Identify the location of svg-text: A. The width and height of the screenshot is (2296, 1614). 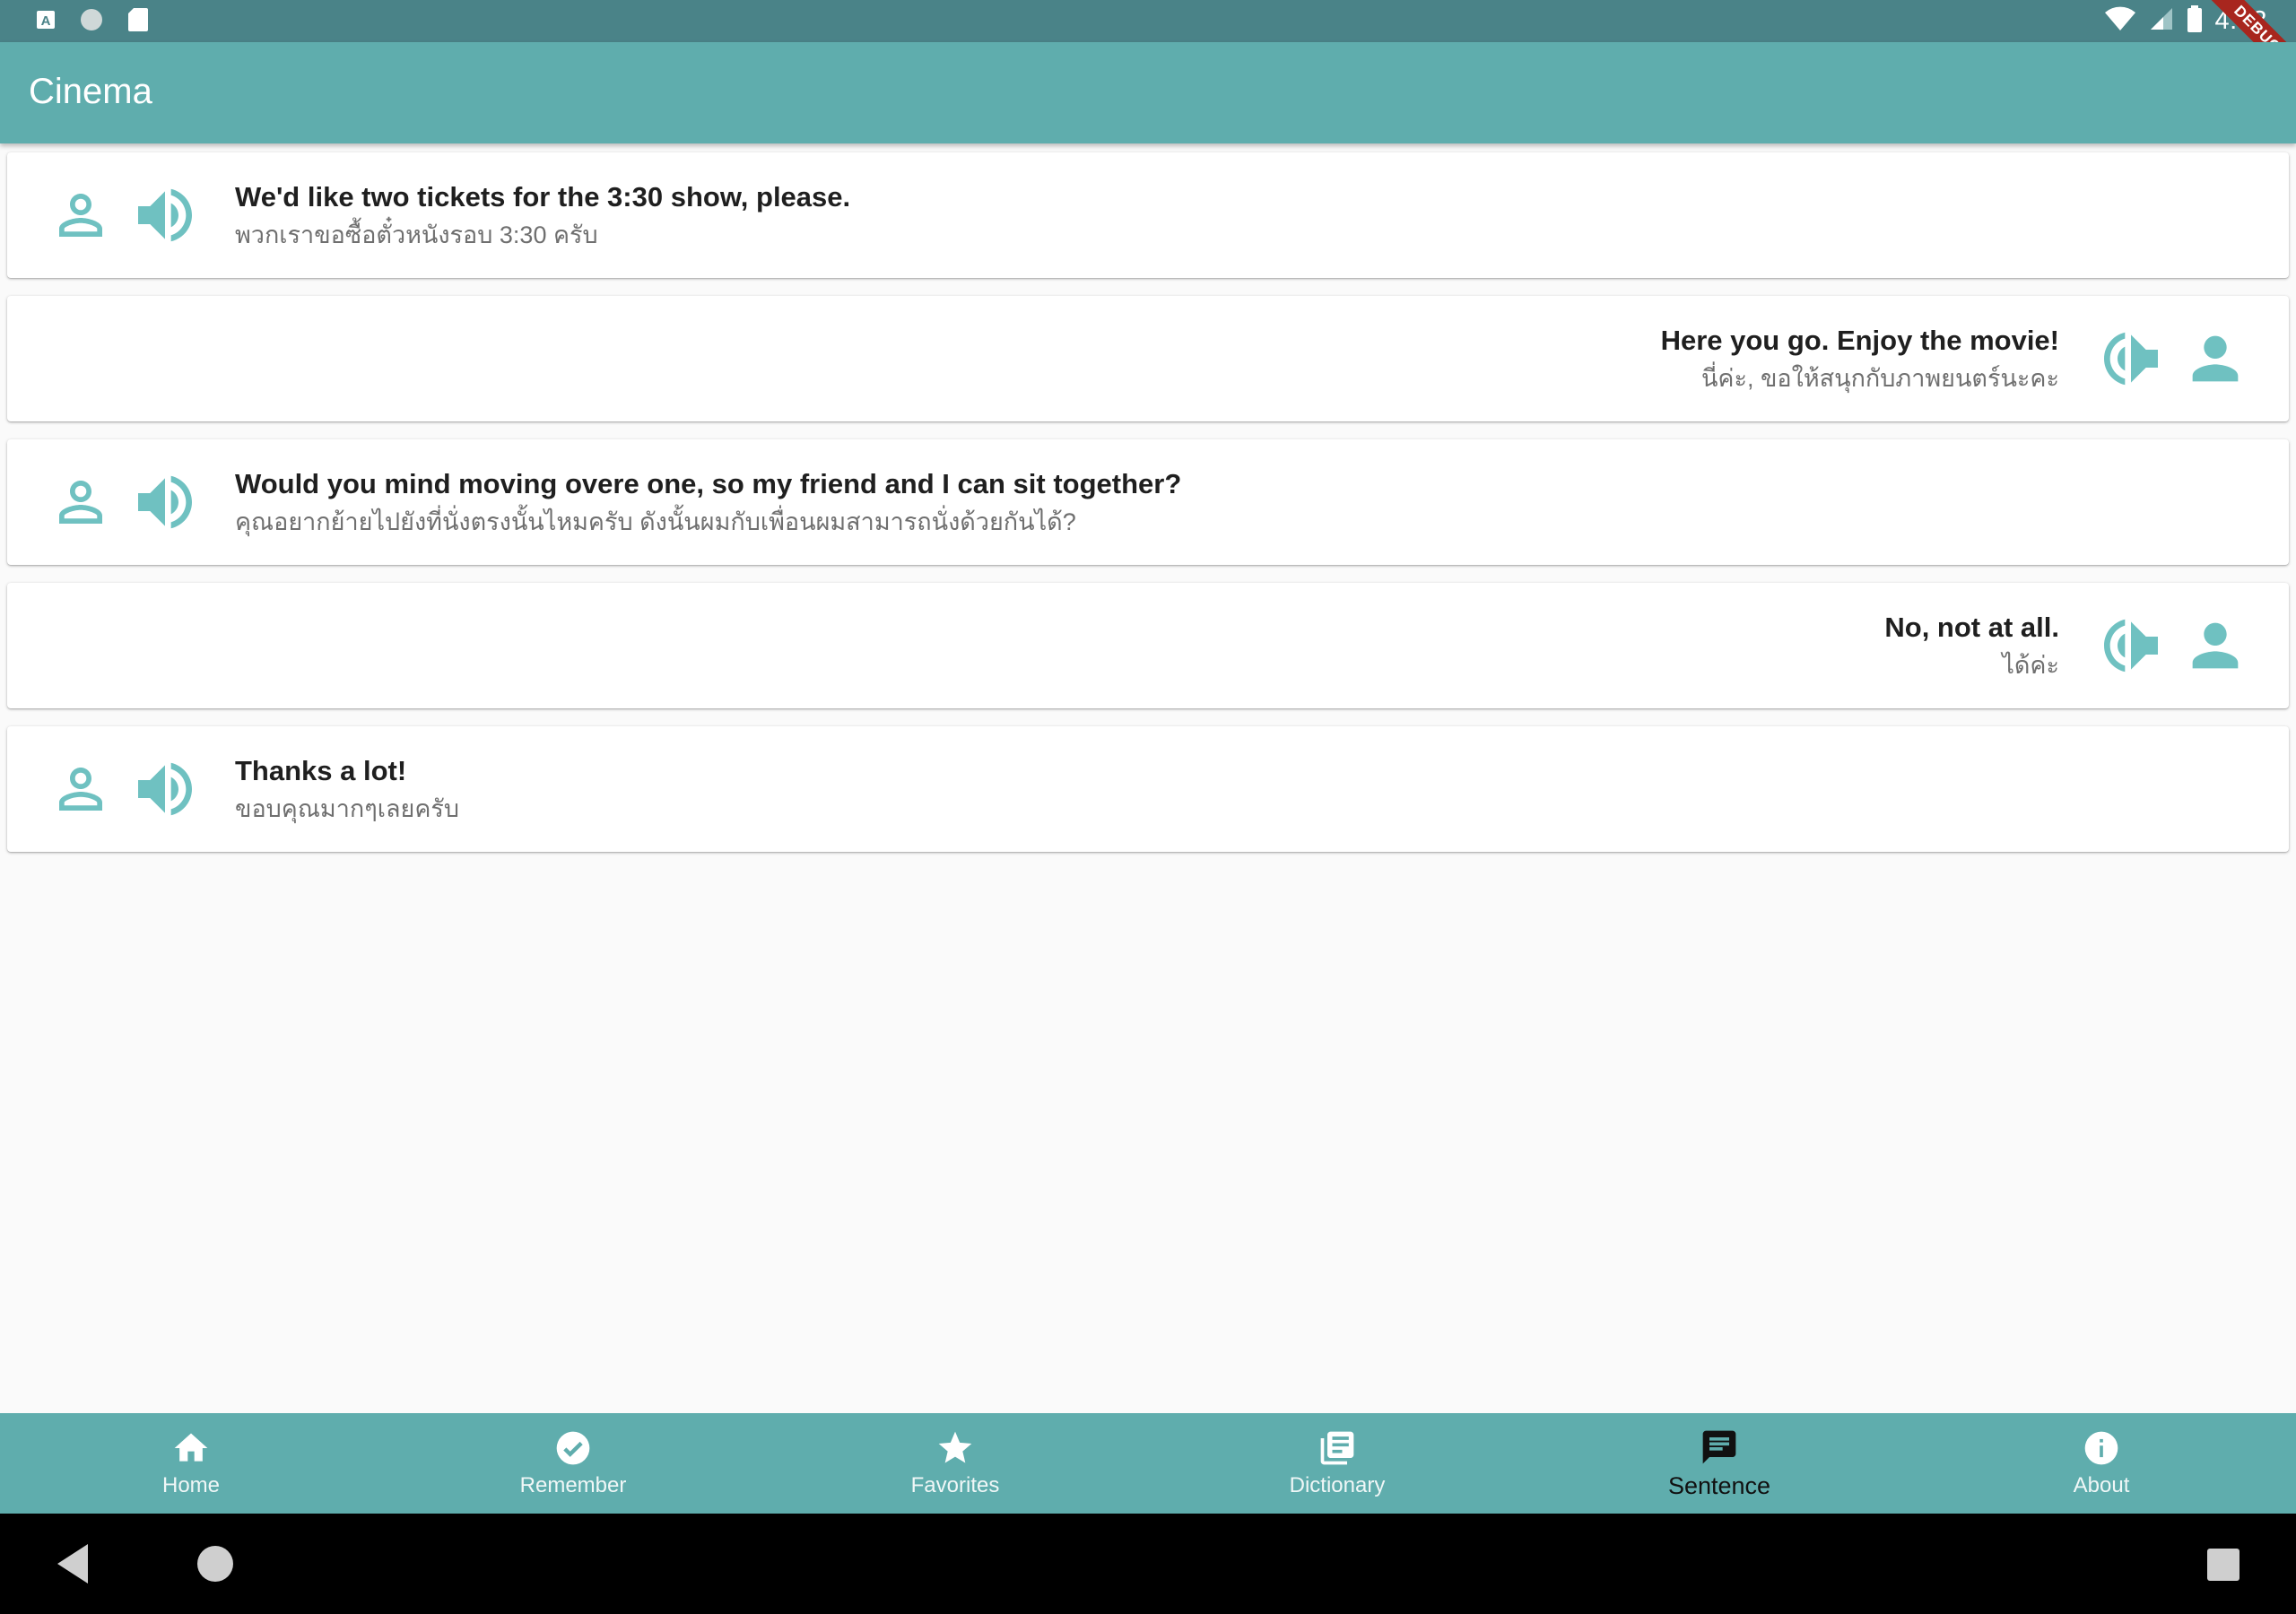
(46, 21).